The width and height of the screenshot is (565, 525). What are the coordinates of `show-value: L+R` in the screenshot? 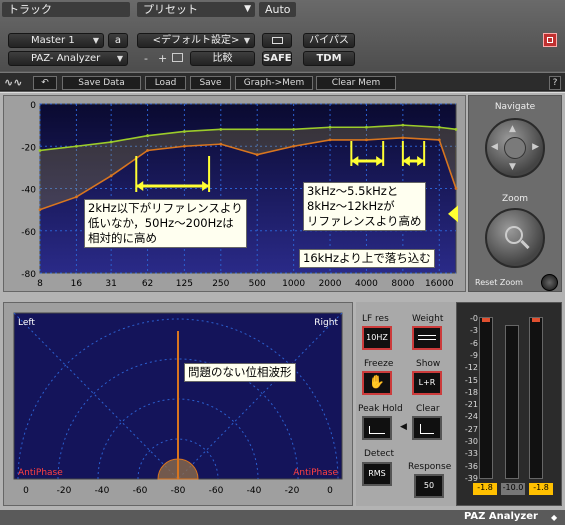 It's located at (427, 382).